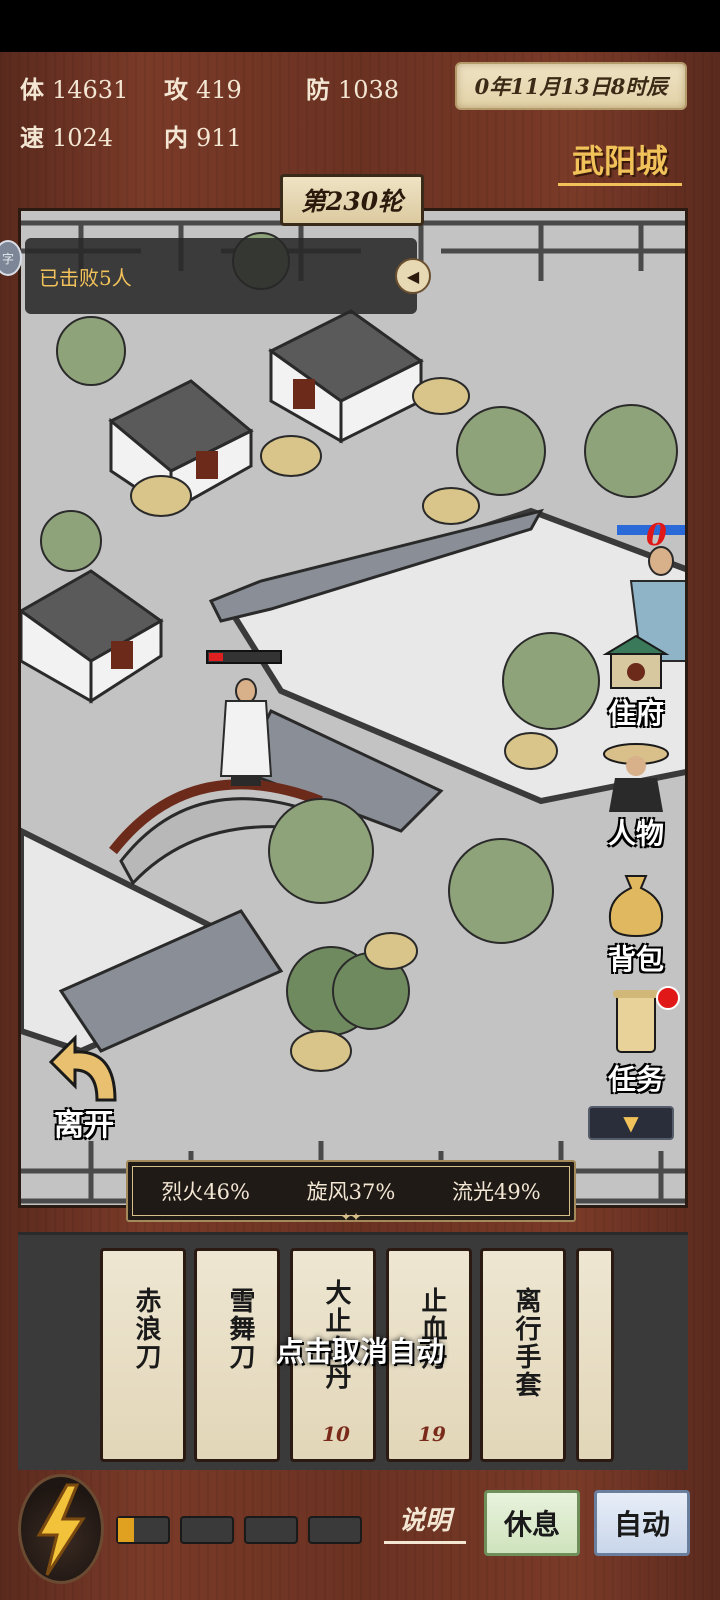  Describe the element at coordinates (636, 776) in the screenshot. I see `straw-hat-figure-icon` at that location.